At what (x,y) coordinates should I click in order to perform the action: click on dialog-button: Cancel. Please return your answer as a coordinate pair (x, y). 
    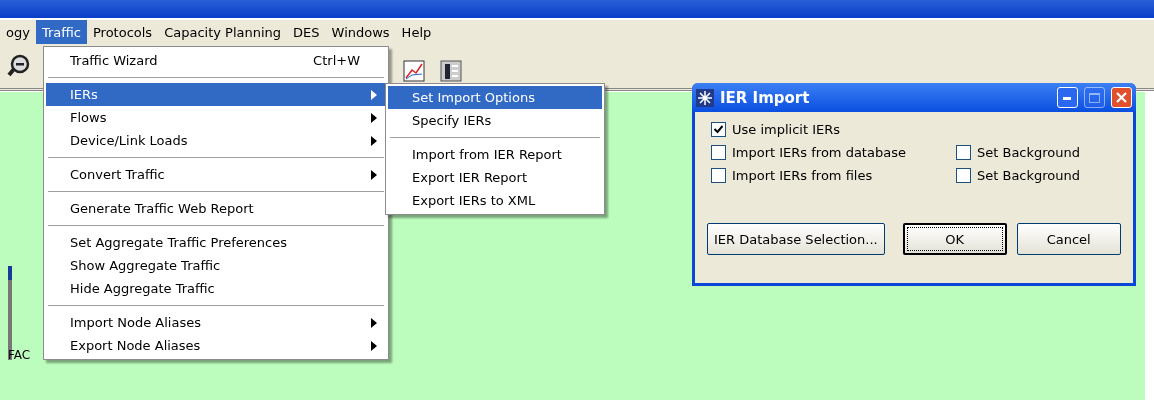
    Looking at the image, I should click on (1068, 239).